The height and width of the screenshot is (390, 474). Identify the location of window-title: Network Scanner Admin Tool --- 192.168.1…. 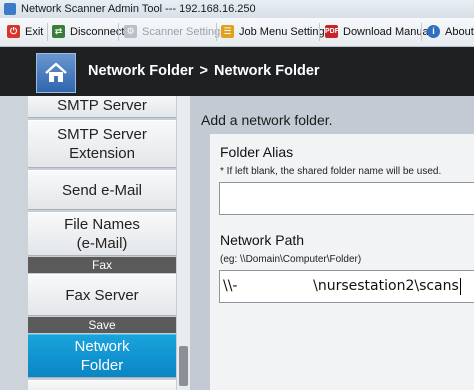
(138, 9).